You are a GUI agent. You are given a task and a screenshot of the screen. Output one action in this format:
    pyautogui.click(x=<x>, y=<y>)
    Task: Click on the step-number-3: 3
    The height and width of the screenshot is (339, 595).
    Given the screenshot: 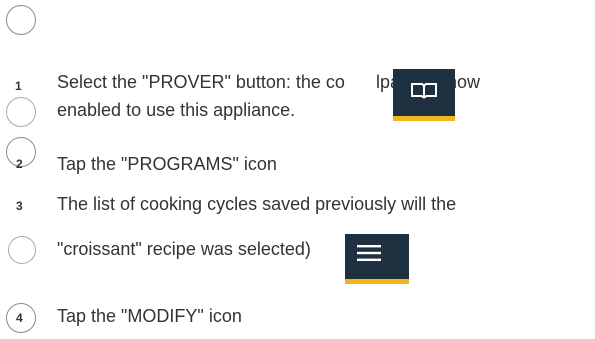 What is the action you would take?
    pyautogui.click(x=19, y=206)
    